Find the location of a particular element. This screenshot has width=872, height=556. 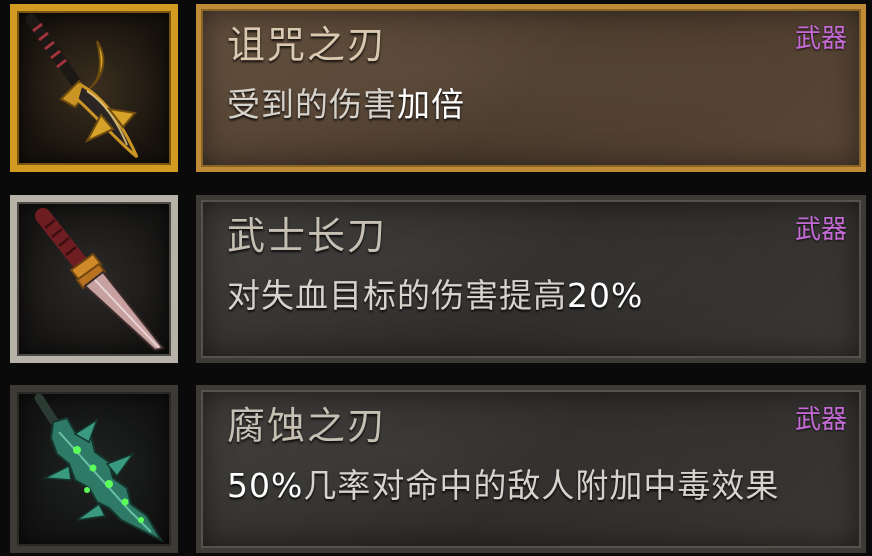

weapon-description: 受到的伤害加倍 is located at coordinates (346, 105).